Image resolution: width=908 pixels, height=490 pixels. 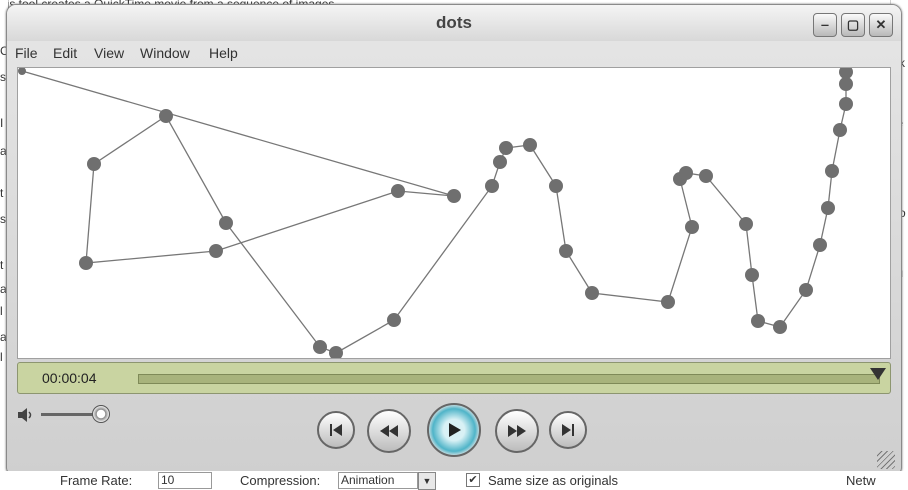 I want to click on chevron-down-icon: ▼, so click(x=427, y=481).